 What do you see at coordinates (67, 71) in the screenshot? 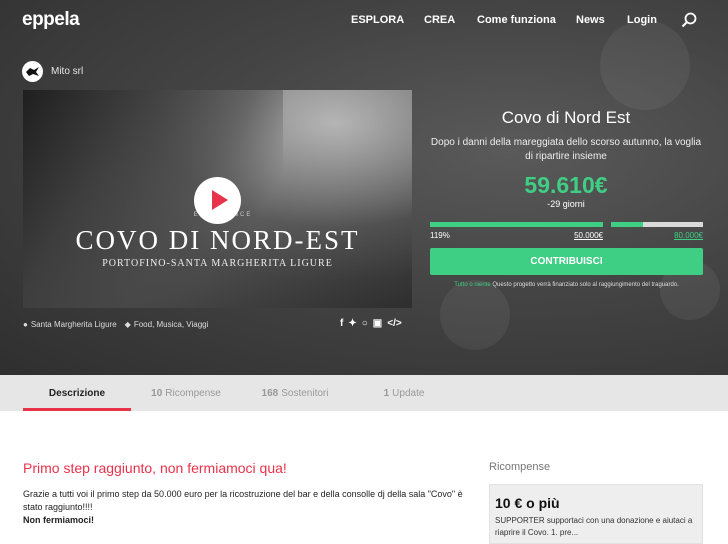
I see `owner-name: Mito srl` at bounding box center [67, 71].